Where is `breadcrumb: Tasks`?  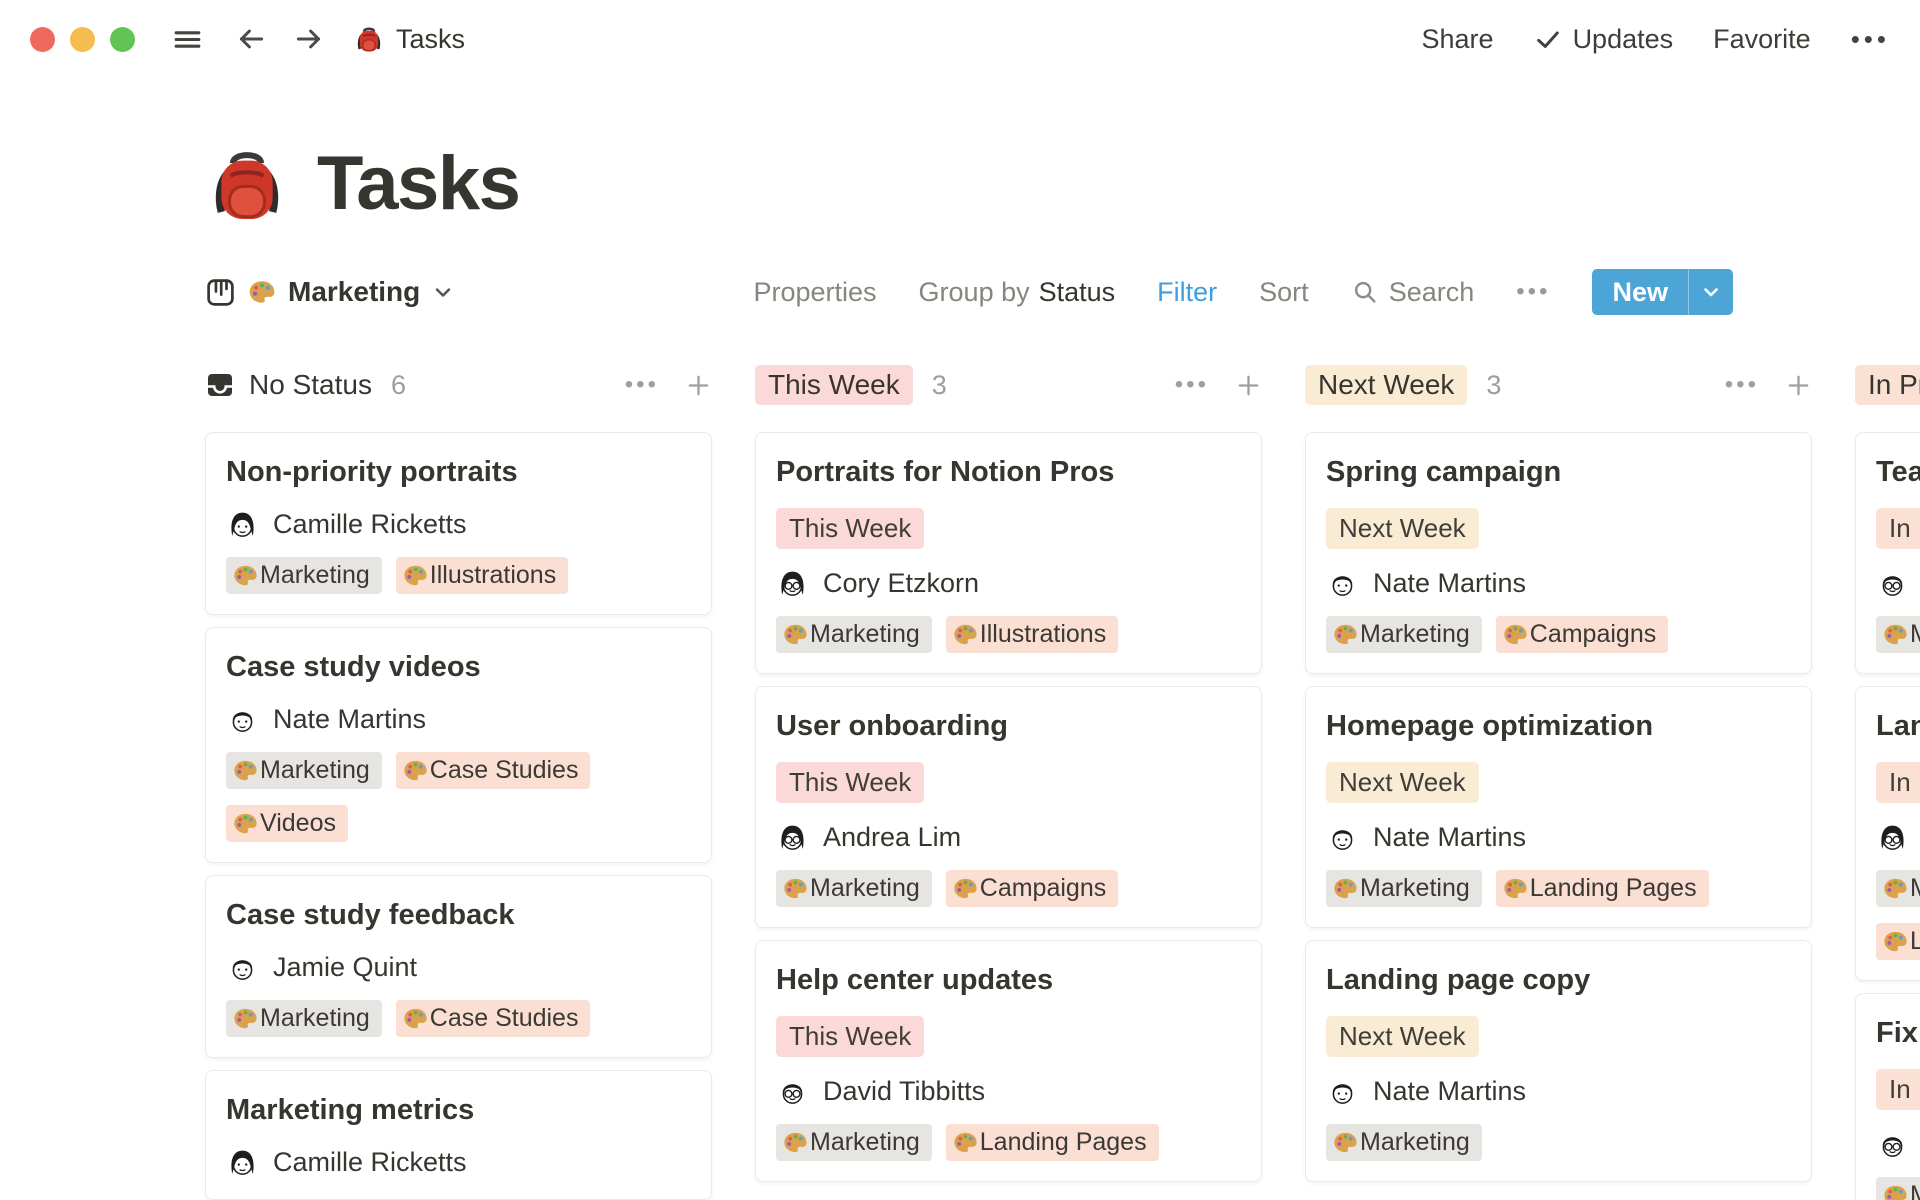
breadcrumb: Tasks is located at coordinates (409, 39).